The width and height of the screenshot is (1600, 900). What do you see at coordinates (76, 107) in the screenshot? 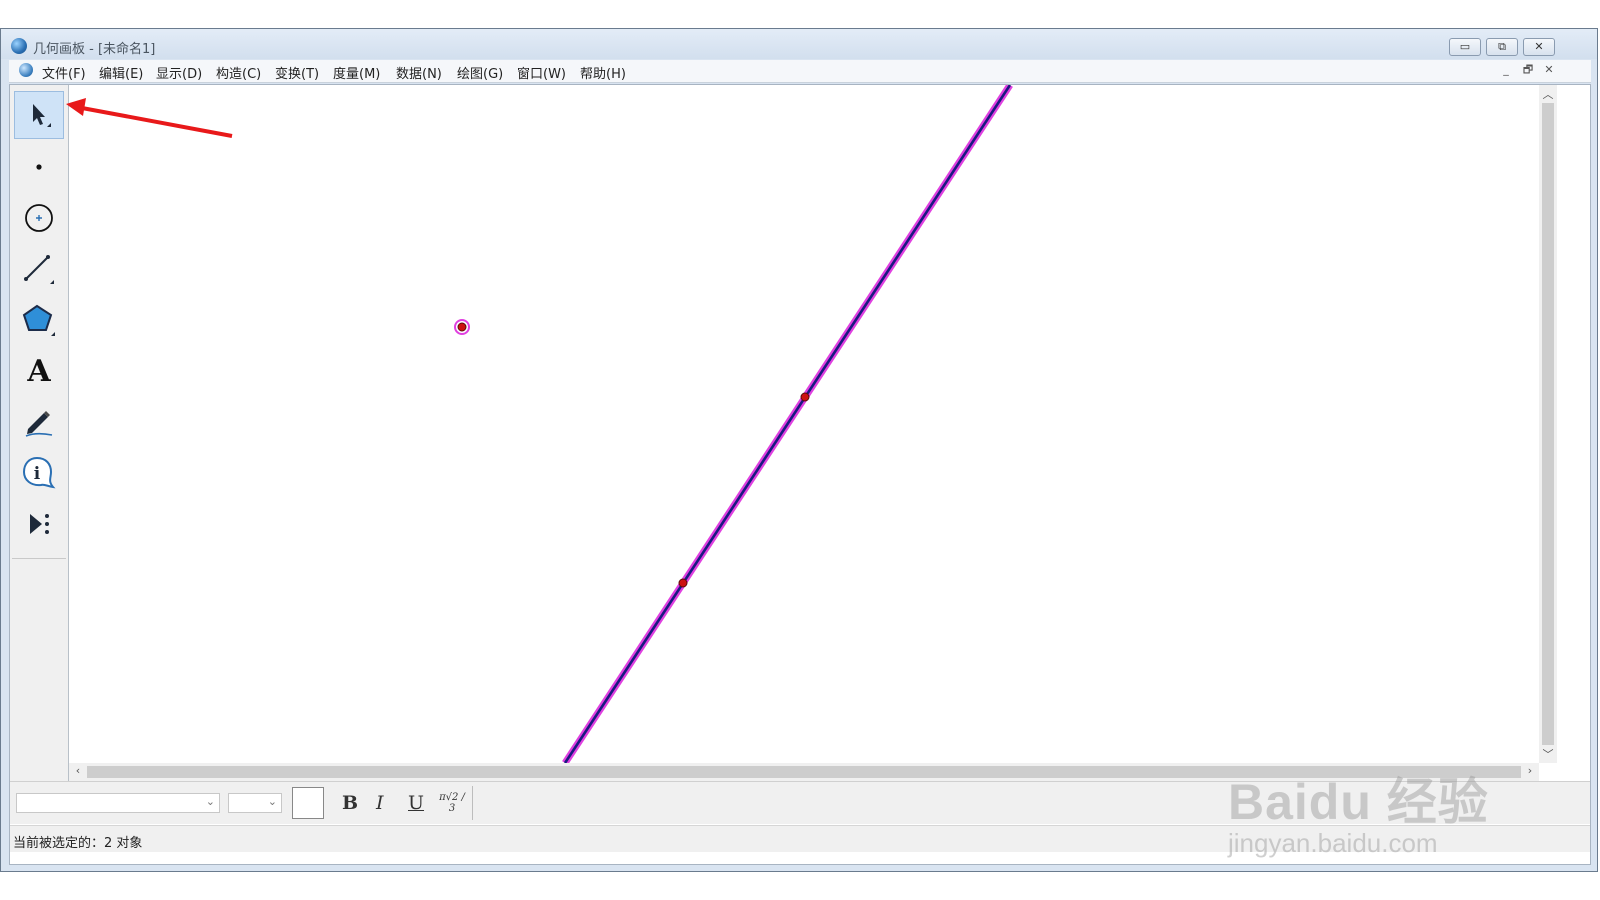
I see `annotation-arrowhead` at bounding box center [76, 107].